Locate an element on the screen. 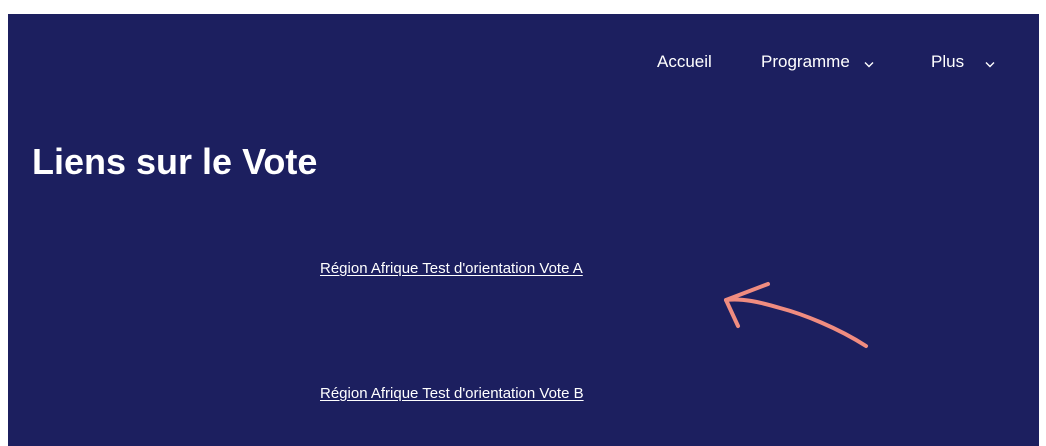 The height and width of the screenshot is (446, 1046). arrow-annotation-icon is located at coordinates (796, 315).